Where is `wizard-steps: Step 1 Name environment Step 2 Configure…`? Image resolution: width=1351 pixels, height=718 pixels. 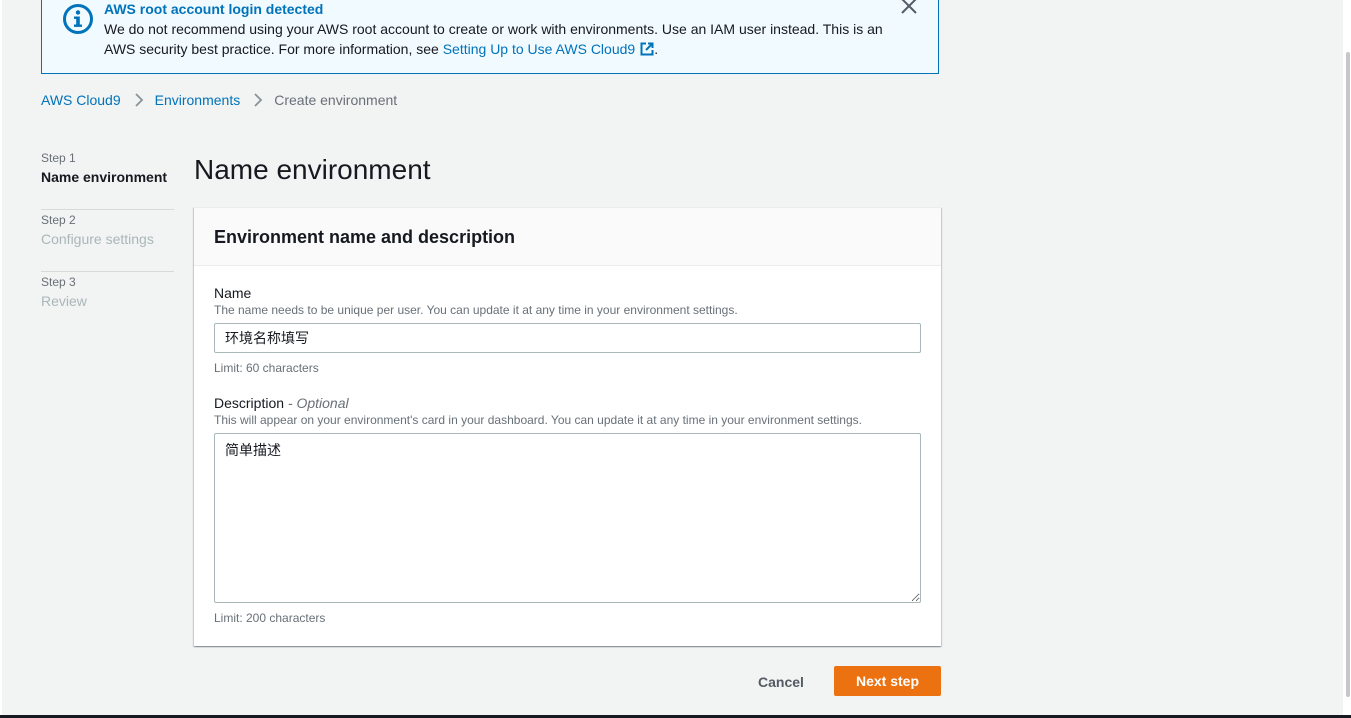
wizard-steps: Step 1 Name environment Step 2 Configure… is located at coordinates (107, 241).